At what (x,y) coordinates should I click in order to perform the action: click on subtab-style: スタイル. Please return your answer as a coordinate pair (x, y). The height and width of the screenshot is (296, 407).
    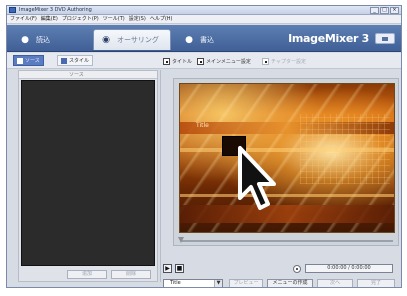
    Looking at the image, I should click on (75, 60).